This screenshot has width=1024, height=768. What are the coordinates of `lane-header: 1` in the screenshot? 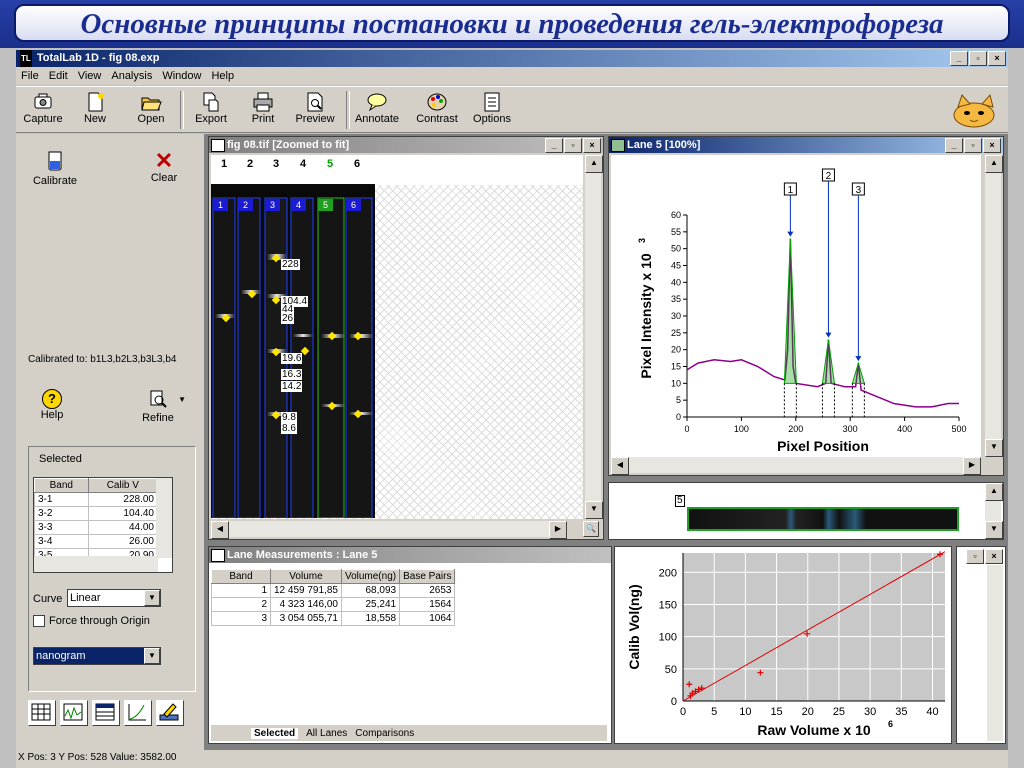 It's located at (220, 205).